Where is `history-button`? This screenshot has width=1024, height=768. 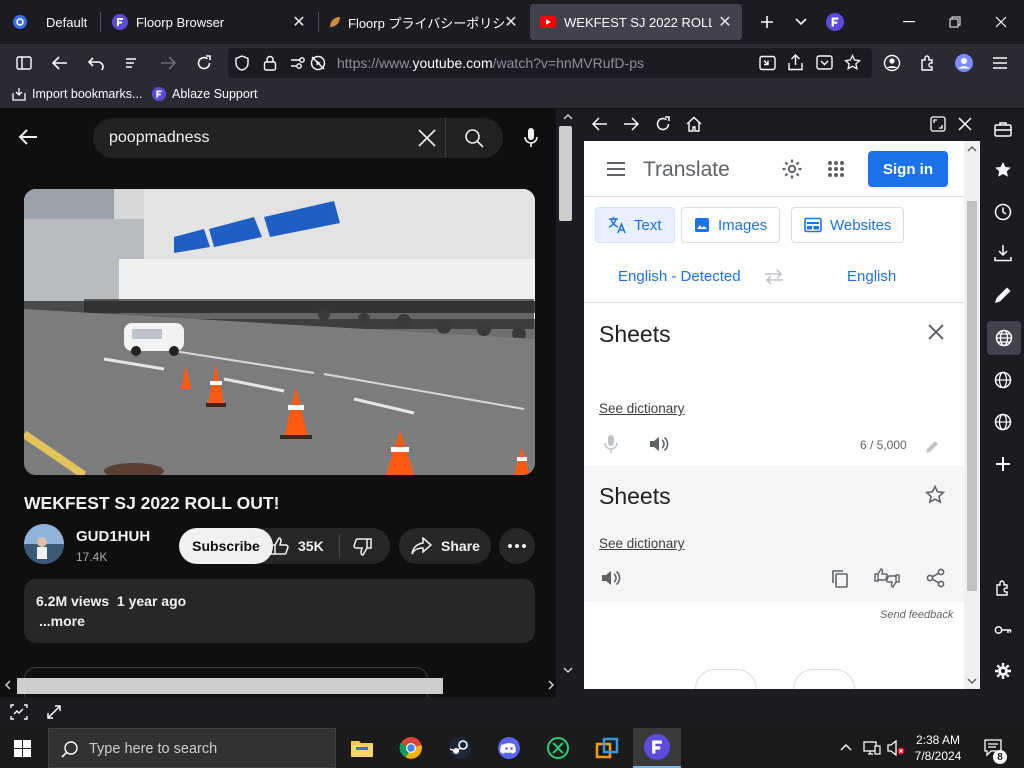 history-button is located at coordinates (726, 679).